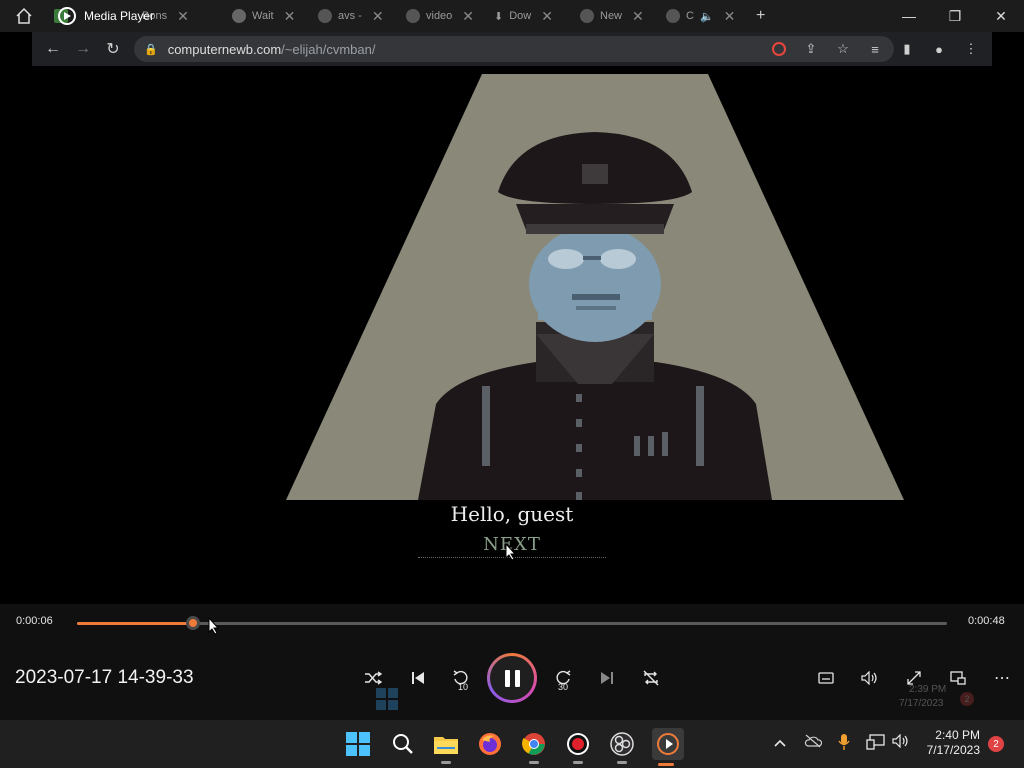 The width and height of the screenshot is (1024, 768). What do you see at coordinates (512, 744) in the screenshot?
I see `windows-taskbar: 2:40 PM 7/17/2023 2` at bounding box center [512, 744].